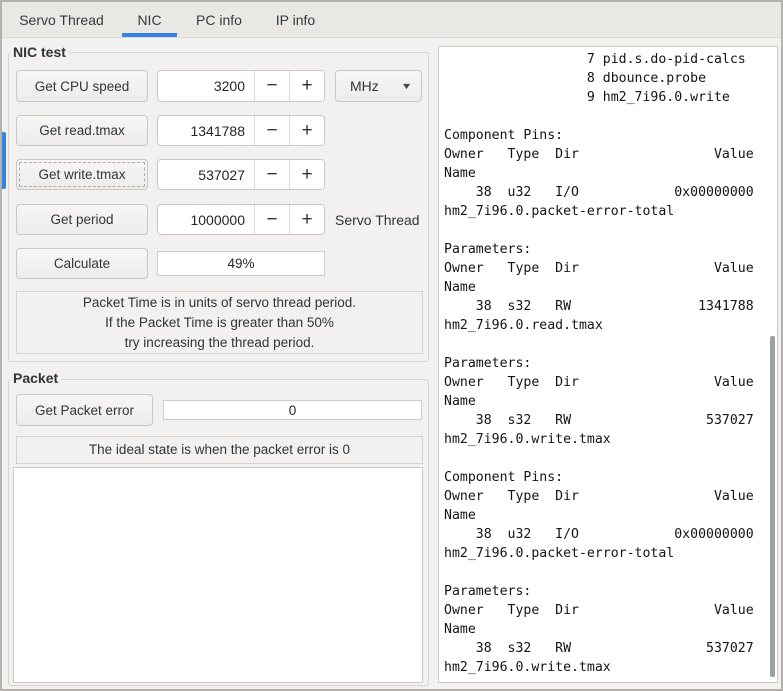  I want to click on read-tmax-value: 1341788, so click(206, 130).